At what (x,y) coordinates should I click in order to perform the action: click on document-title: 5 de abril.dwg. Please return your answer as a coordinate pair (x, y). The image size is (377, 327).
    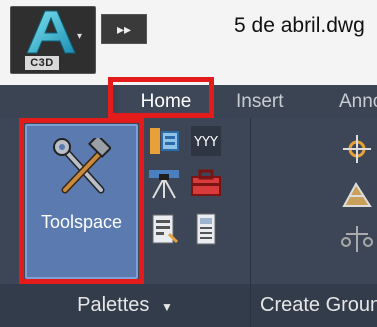
    Looking at the image, I should click on (299, 25).